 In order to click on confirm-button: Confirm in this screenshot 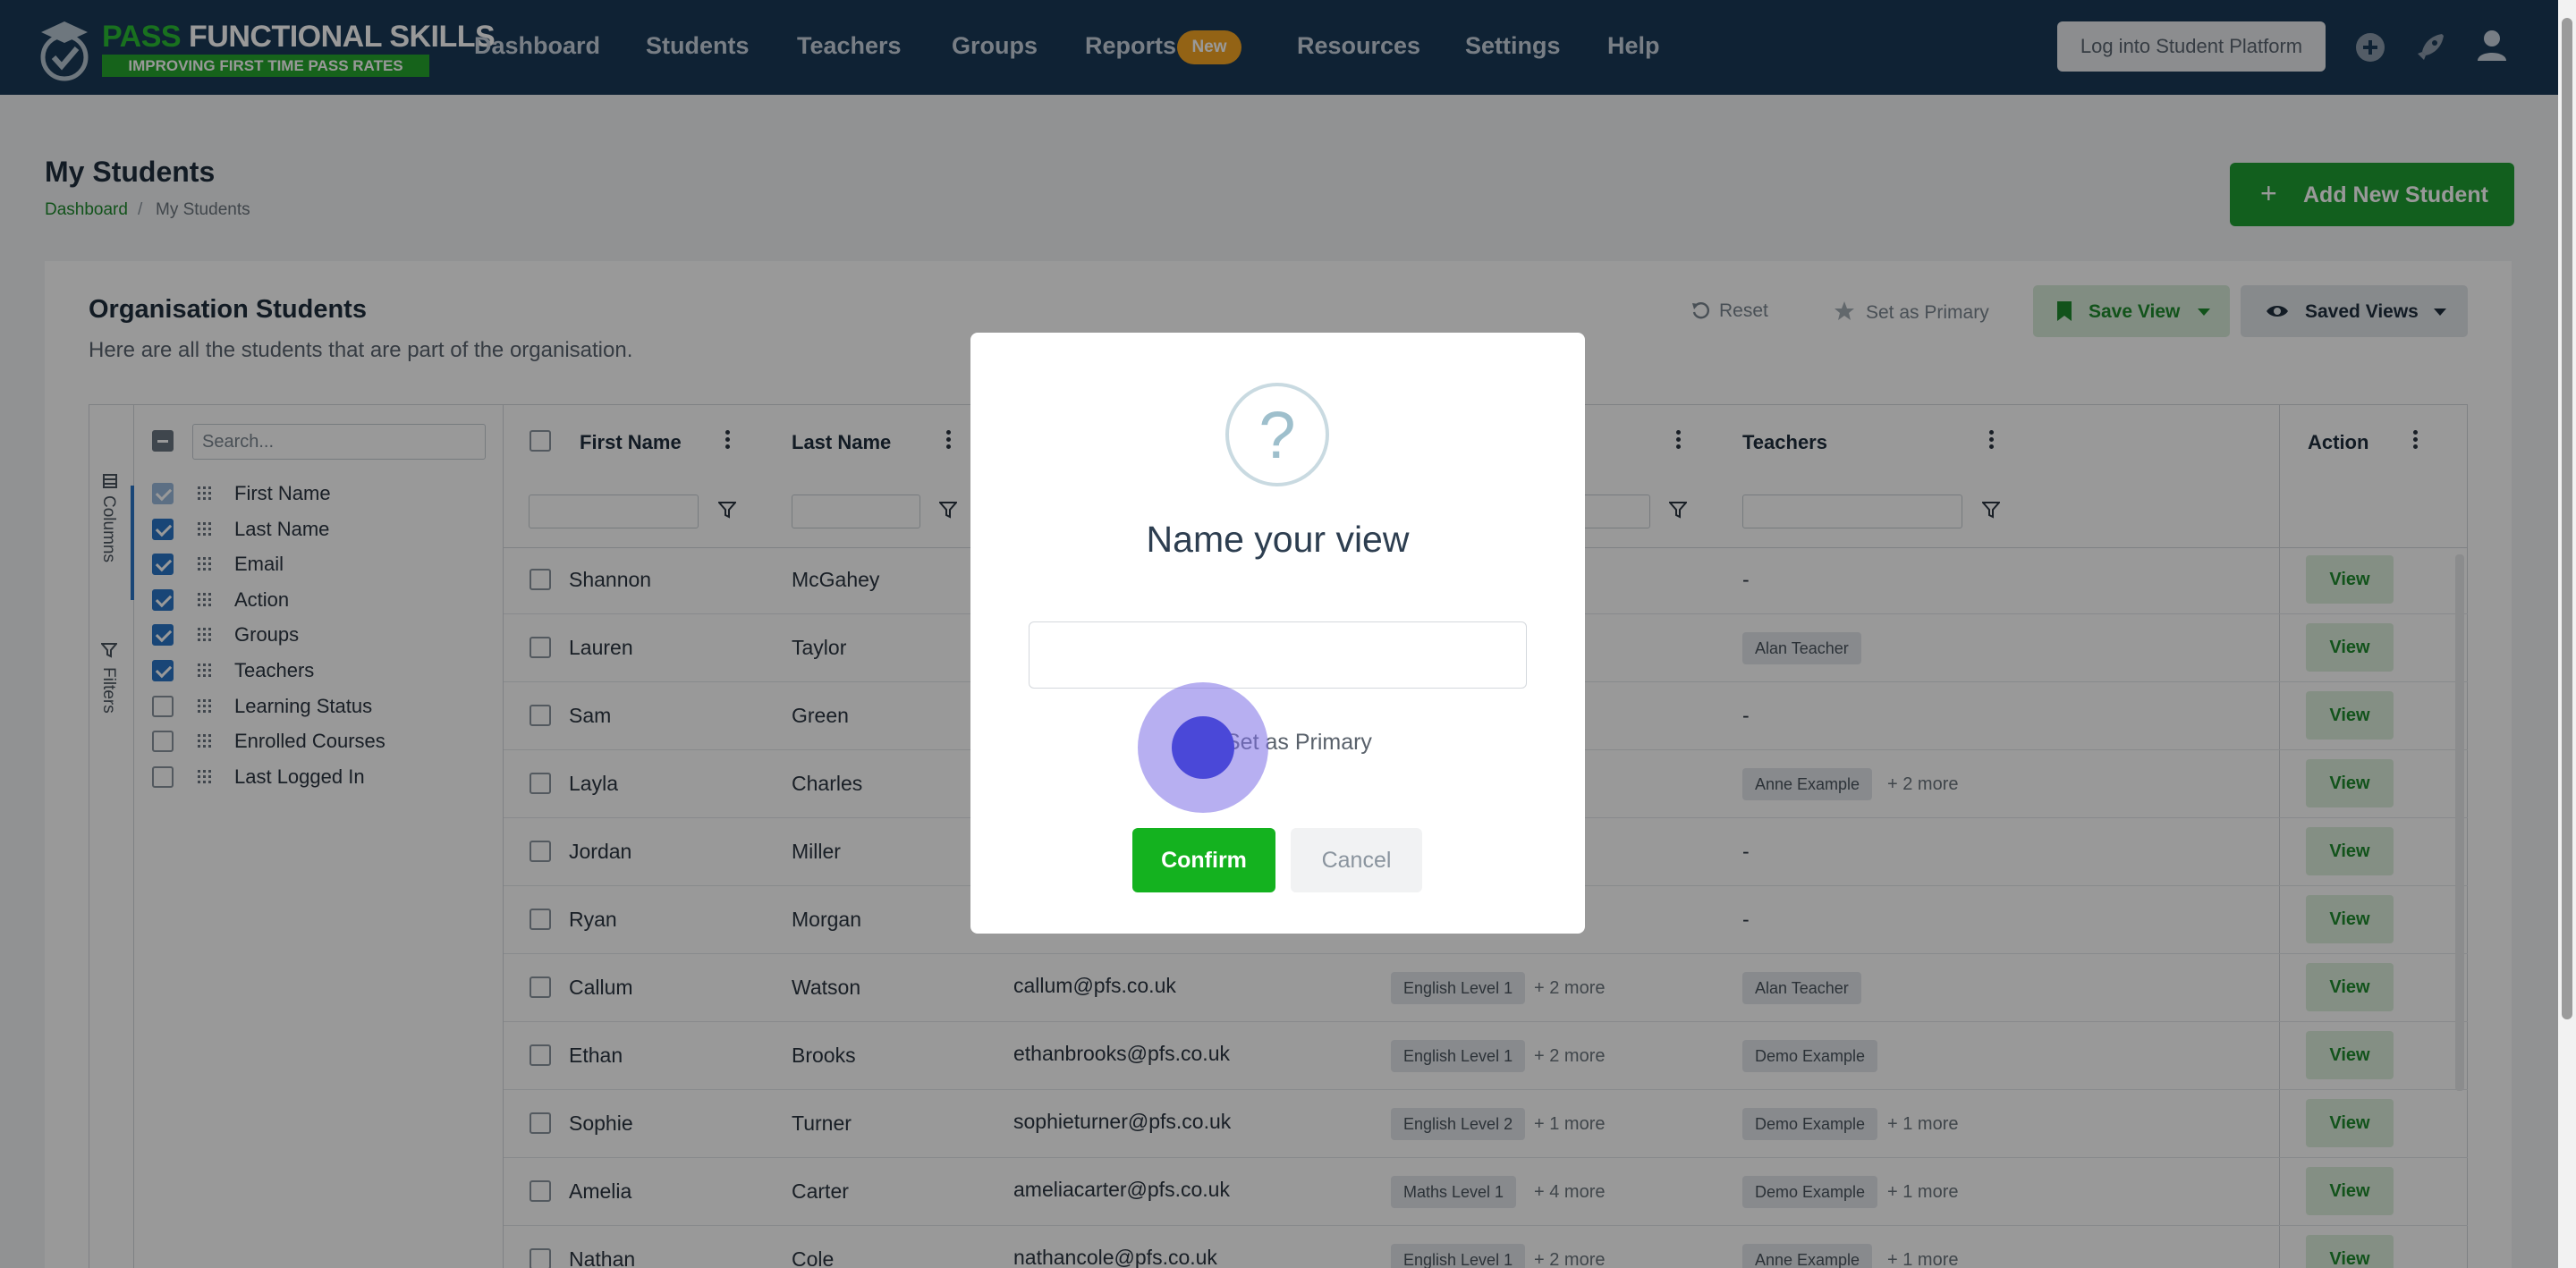, I will do `click(1203, 860)`.